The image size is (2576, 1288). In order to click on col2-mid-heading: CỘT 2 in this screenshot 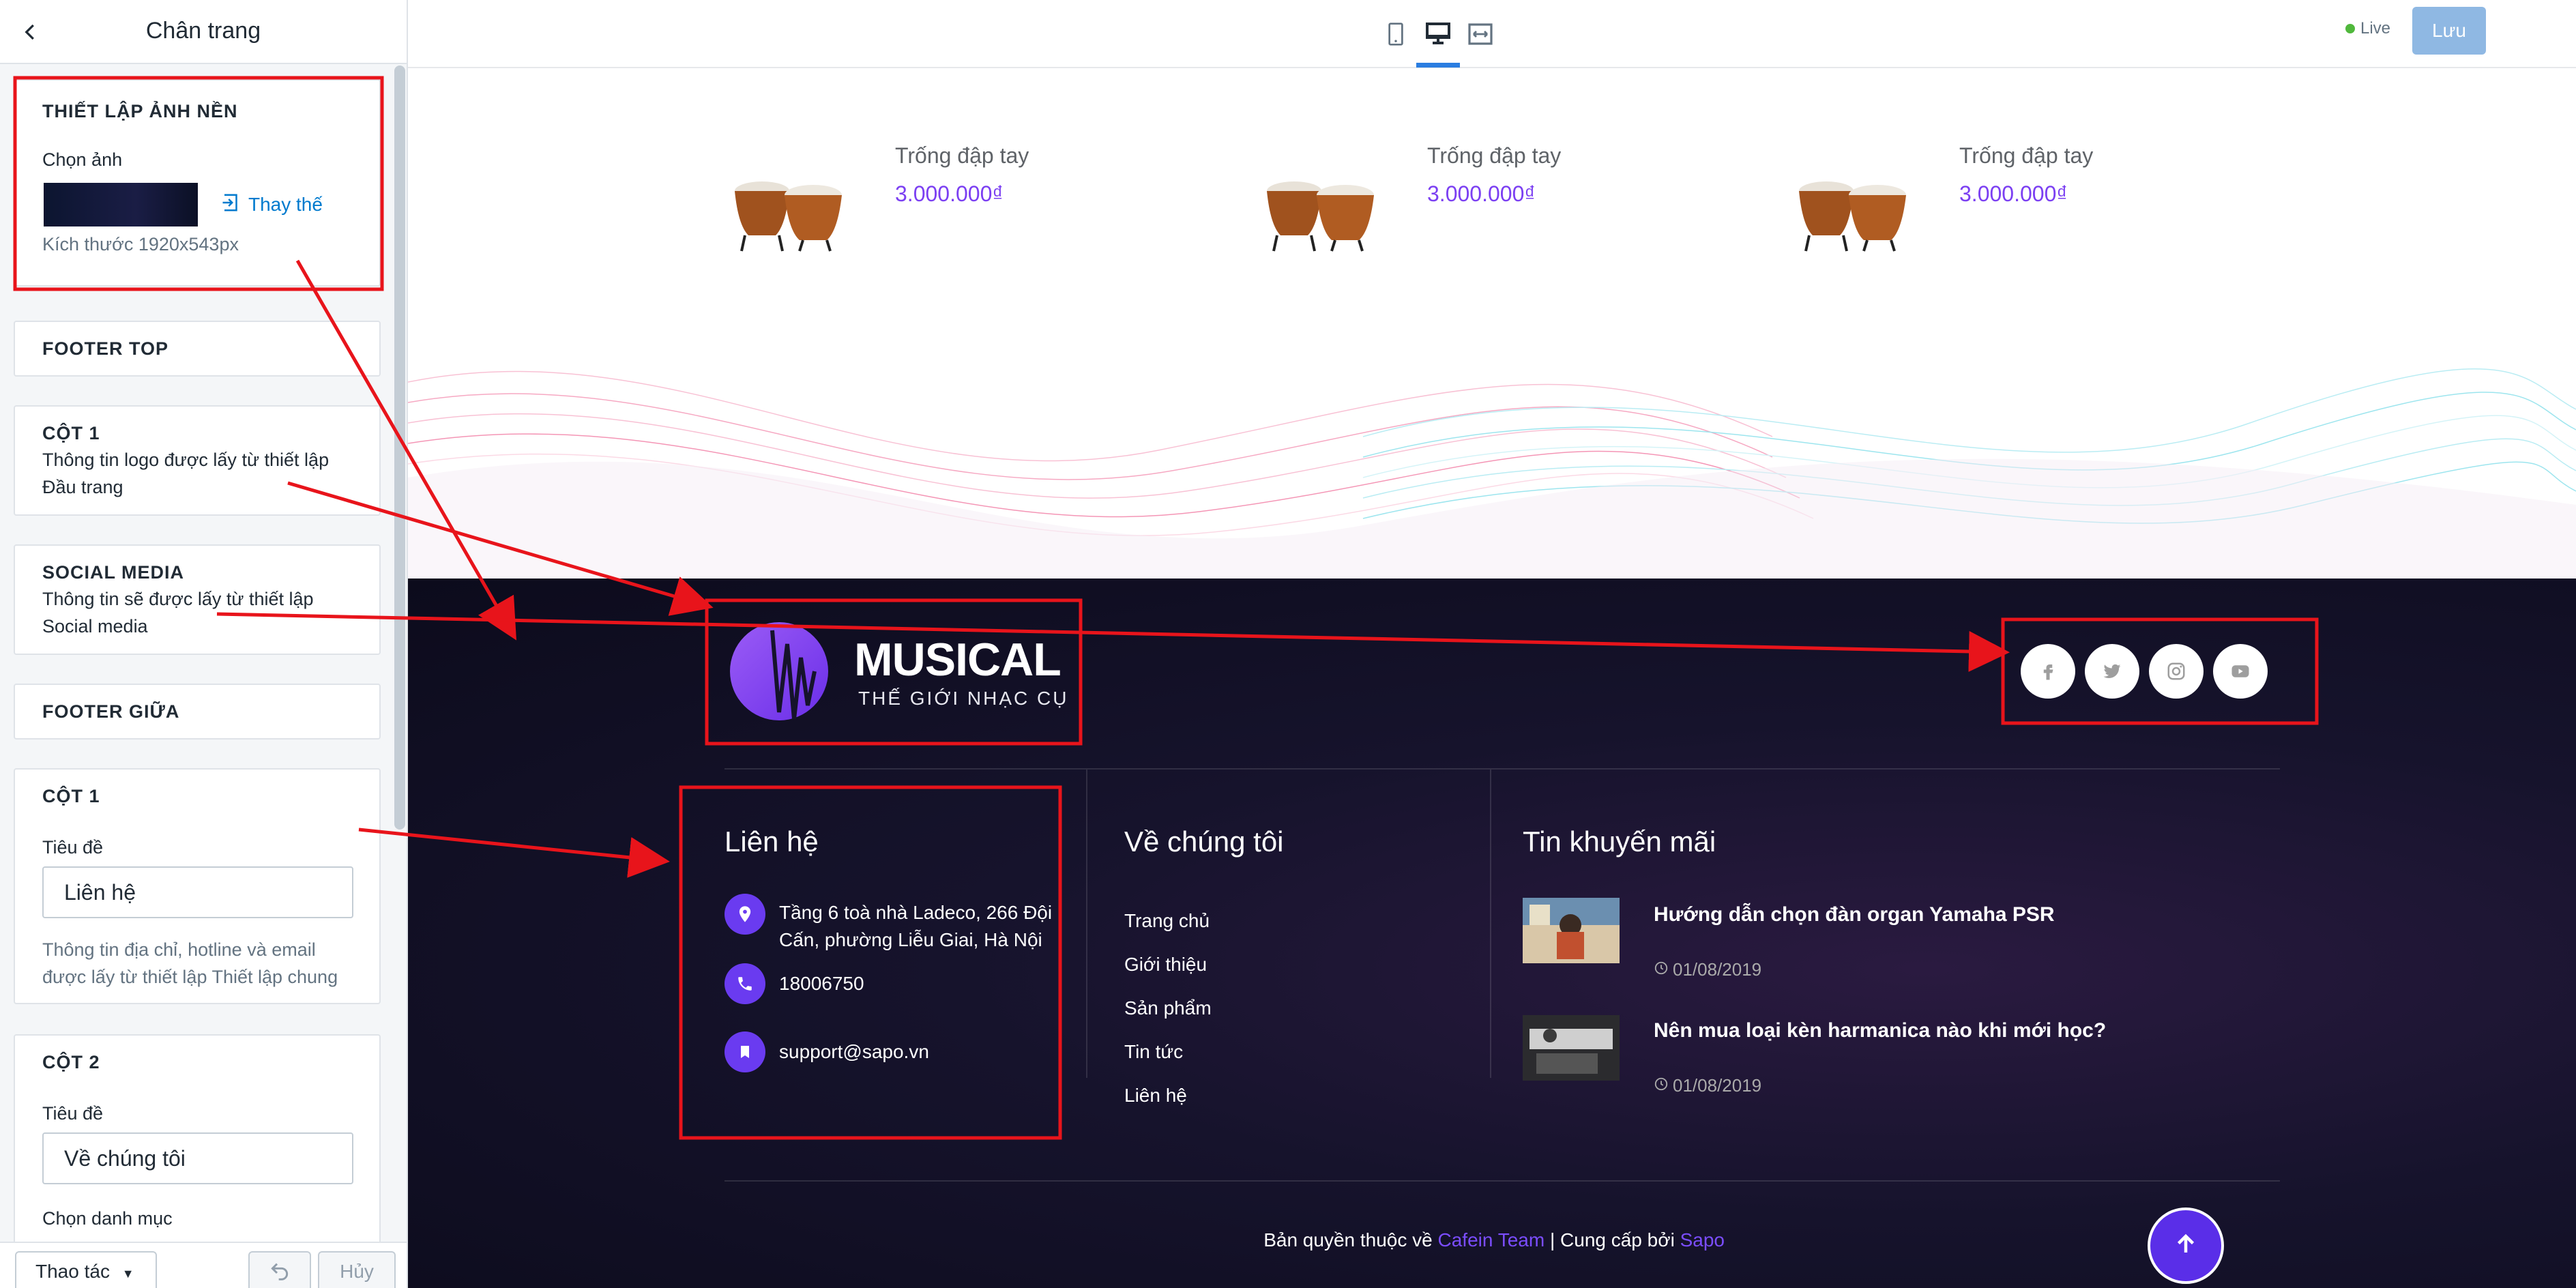, I will do `click(71, 1062)`.